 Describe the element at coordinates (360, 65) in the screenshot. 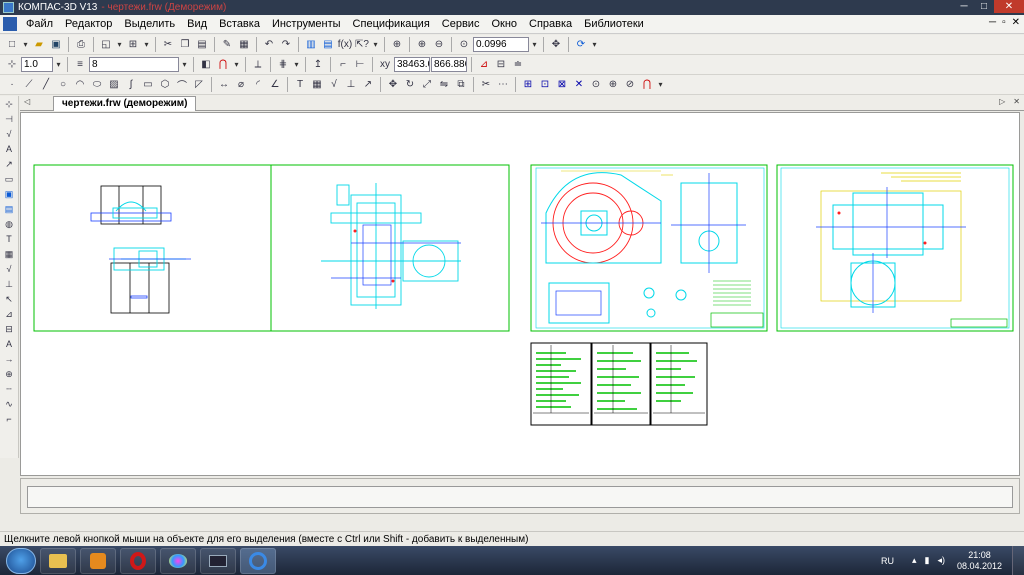

I see `ortho-mode-icon: ⊢` at that location.